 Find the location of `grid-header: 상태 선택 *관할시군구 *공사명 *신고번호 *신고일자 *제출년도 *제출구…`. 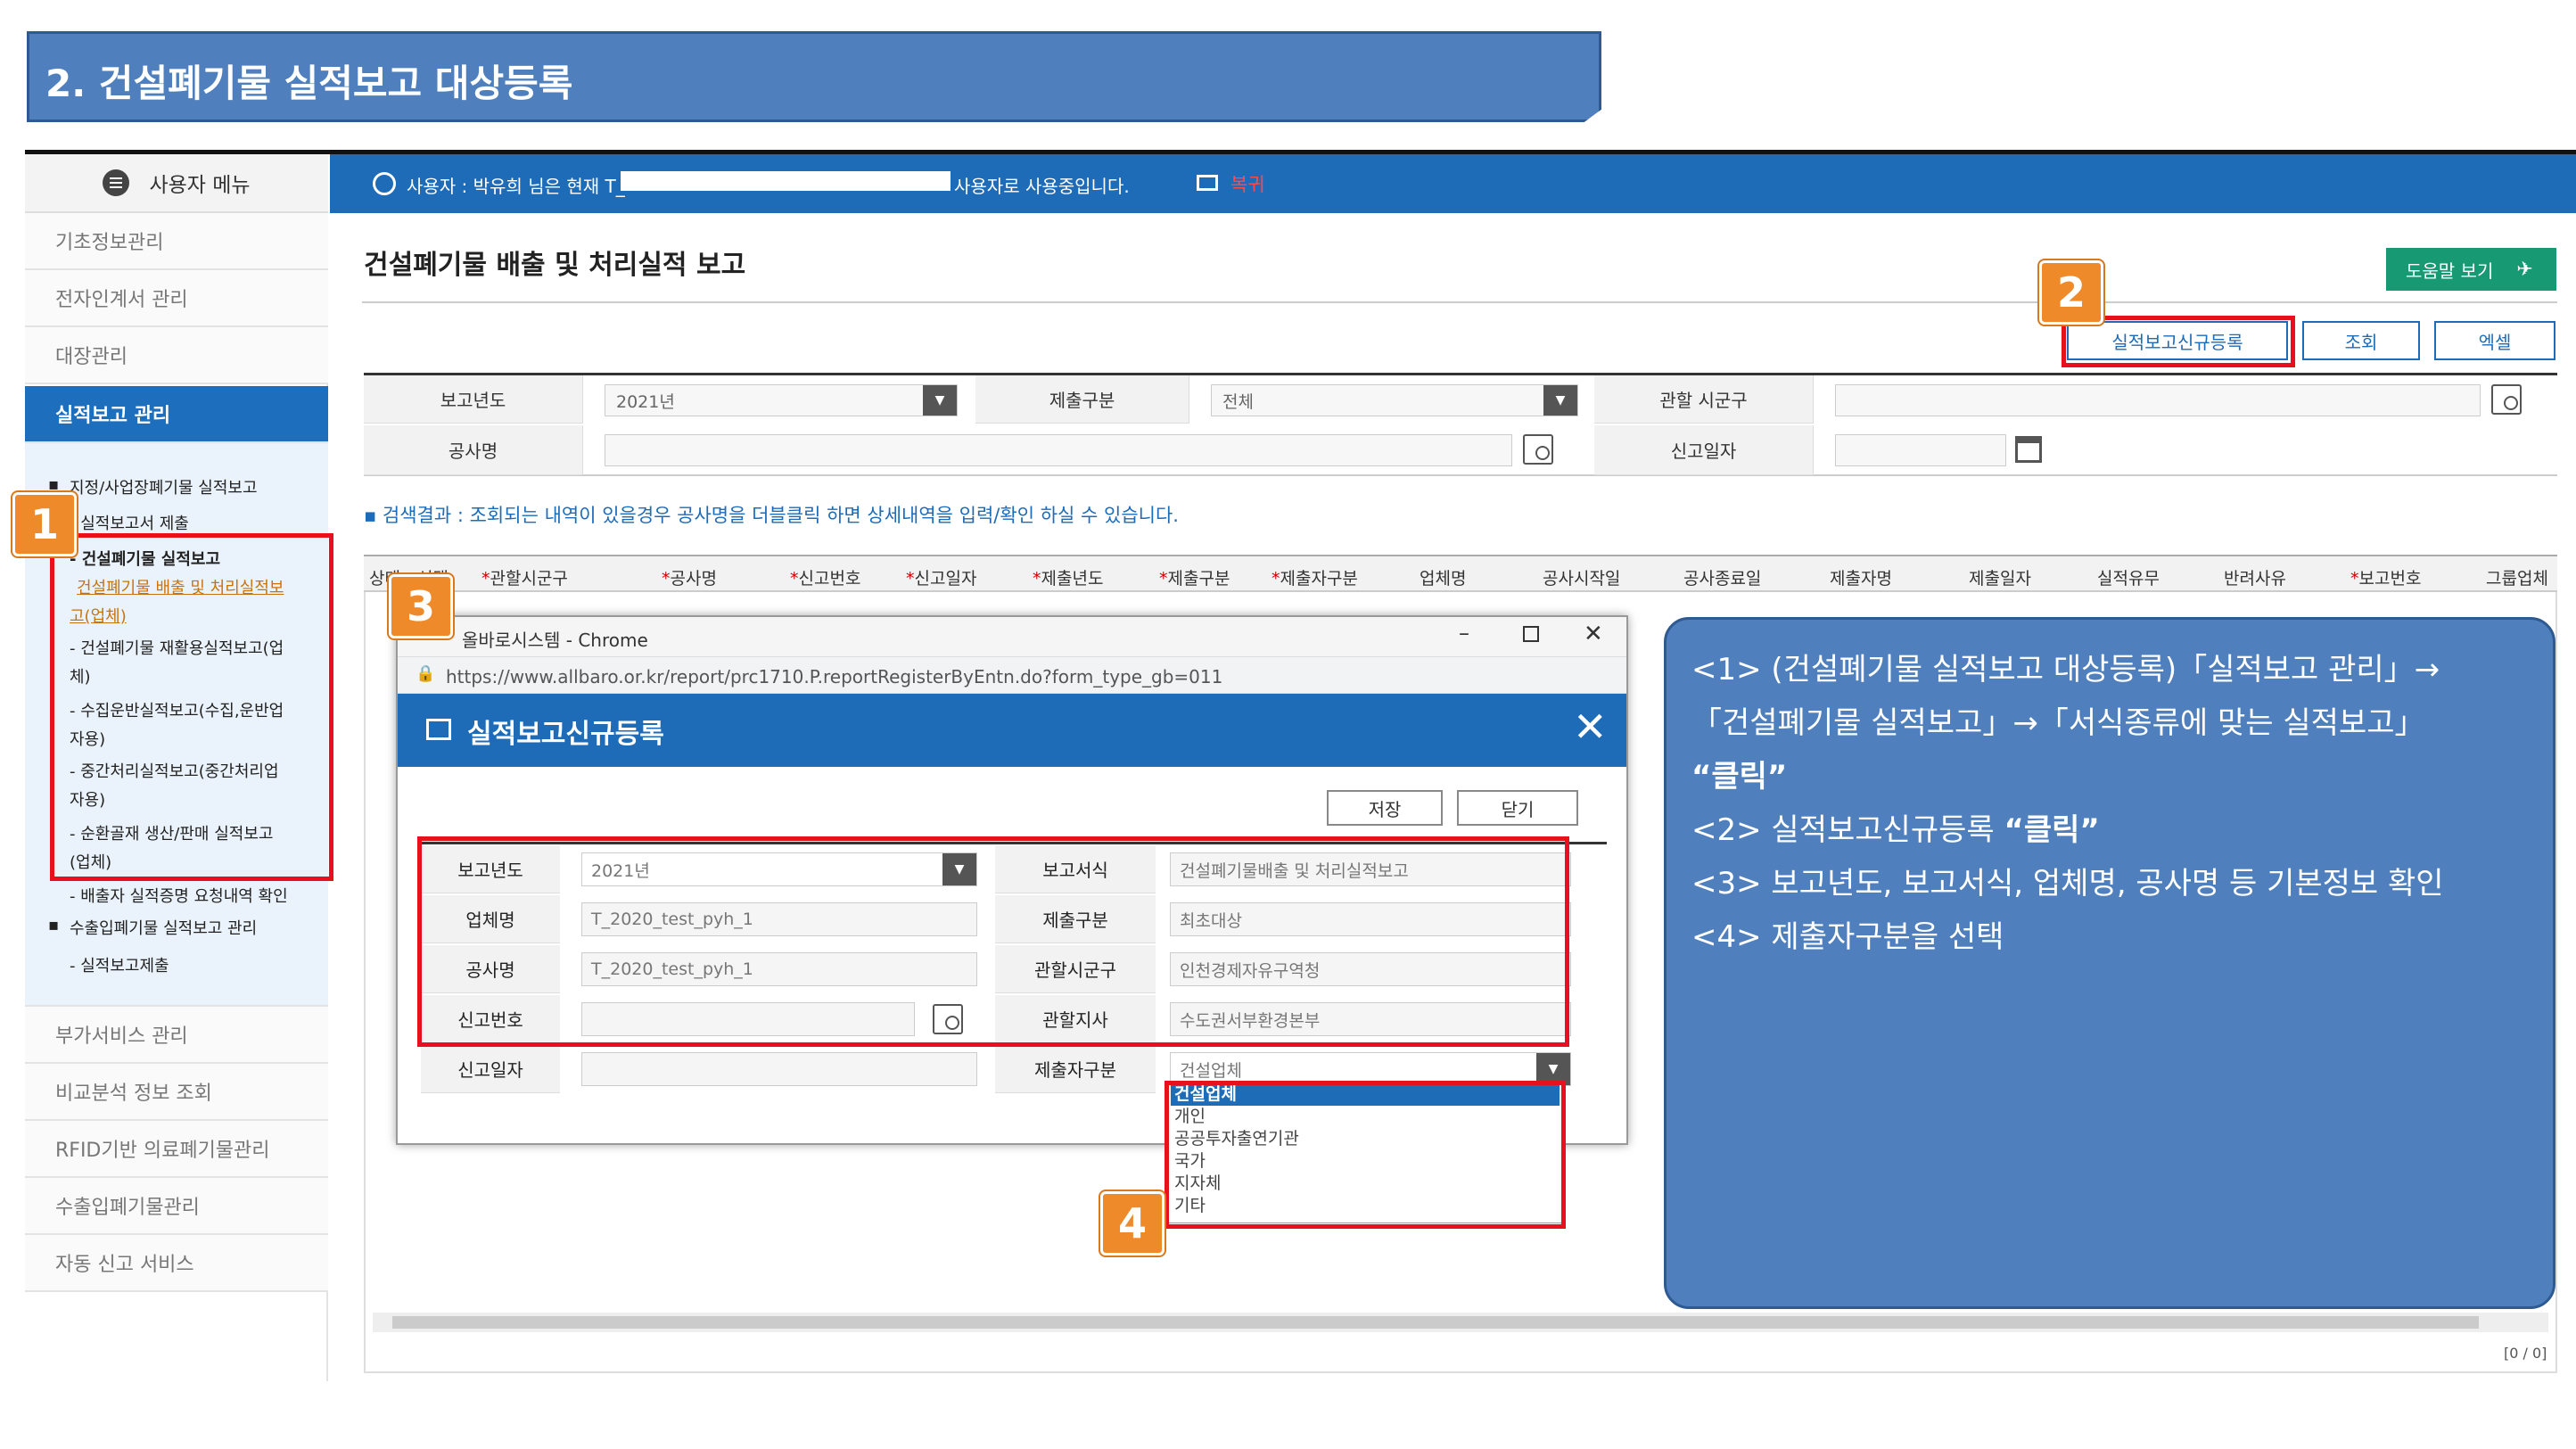

grid-header: 상태 선택 *관할시군구 *공사명 *신고번호 *신고일자 *제출년도 *제출구… is located at coordinates (1460, 573).